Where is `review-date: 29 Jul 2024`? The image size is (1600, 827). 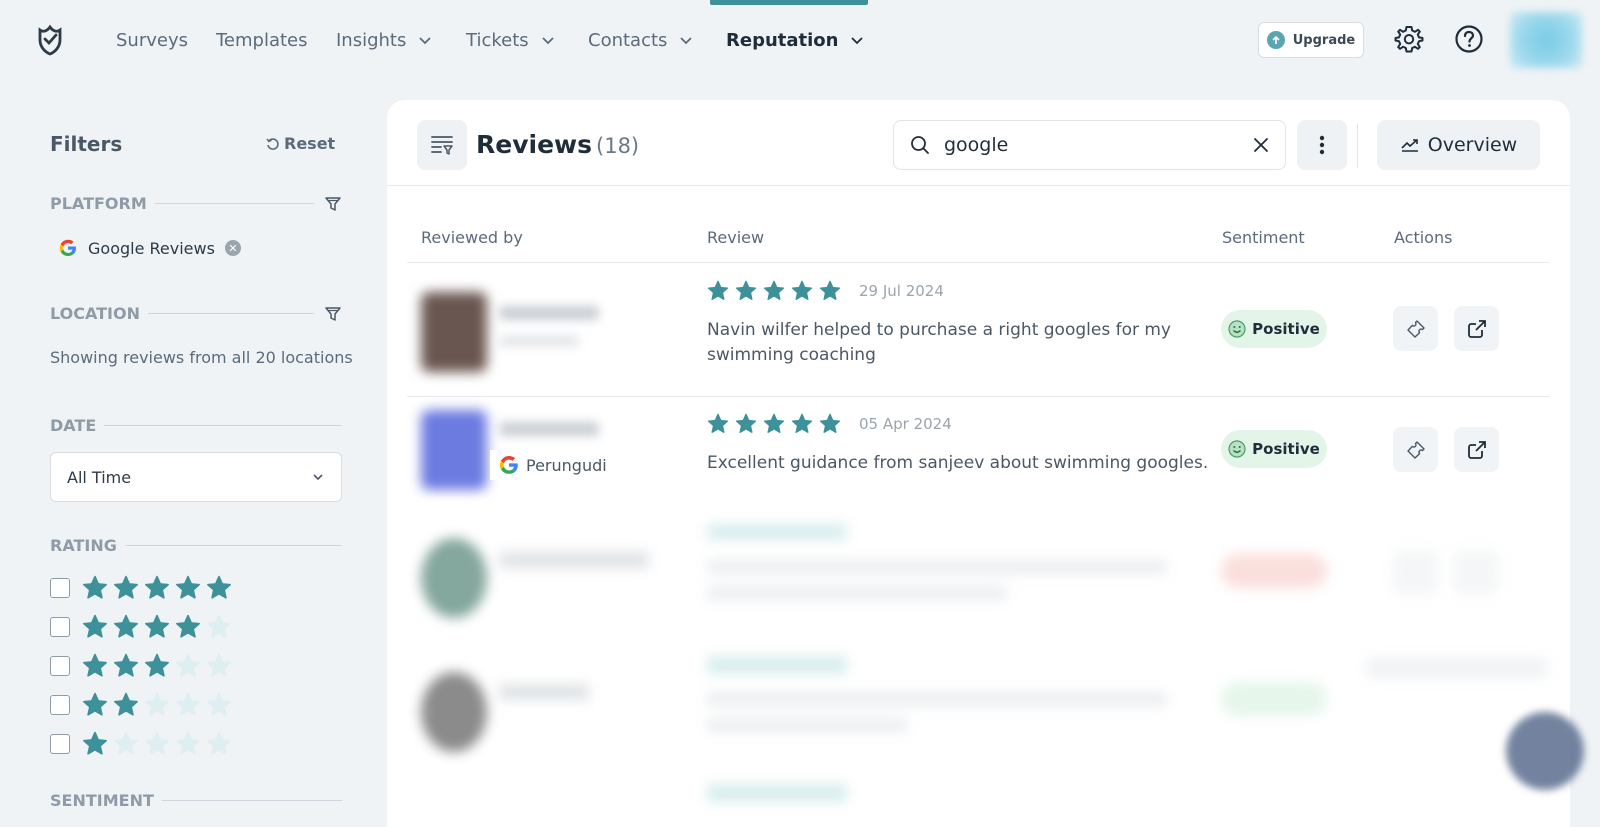
review-date: 29 Jul 2024 is located at coordinates (901, 291).